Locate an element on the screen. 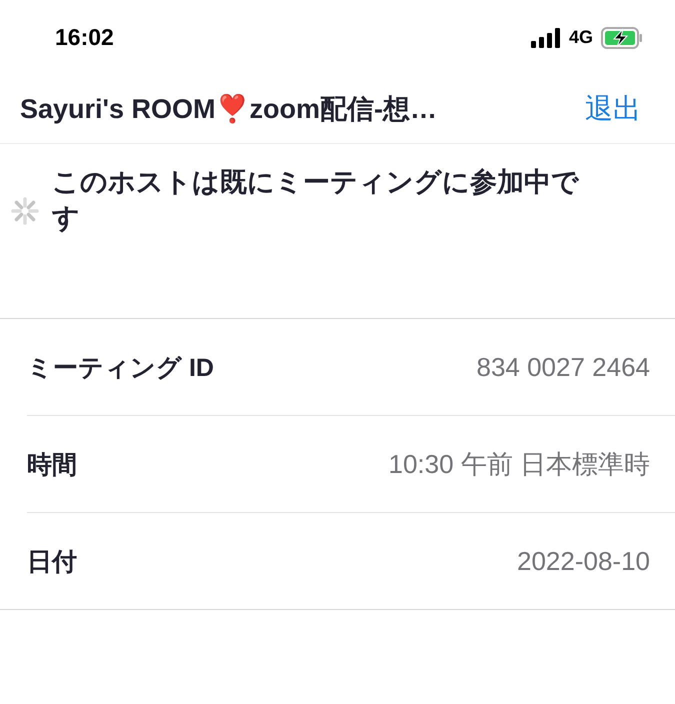  battery-charging-icon is located at coordinates (622, 37).